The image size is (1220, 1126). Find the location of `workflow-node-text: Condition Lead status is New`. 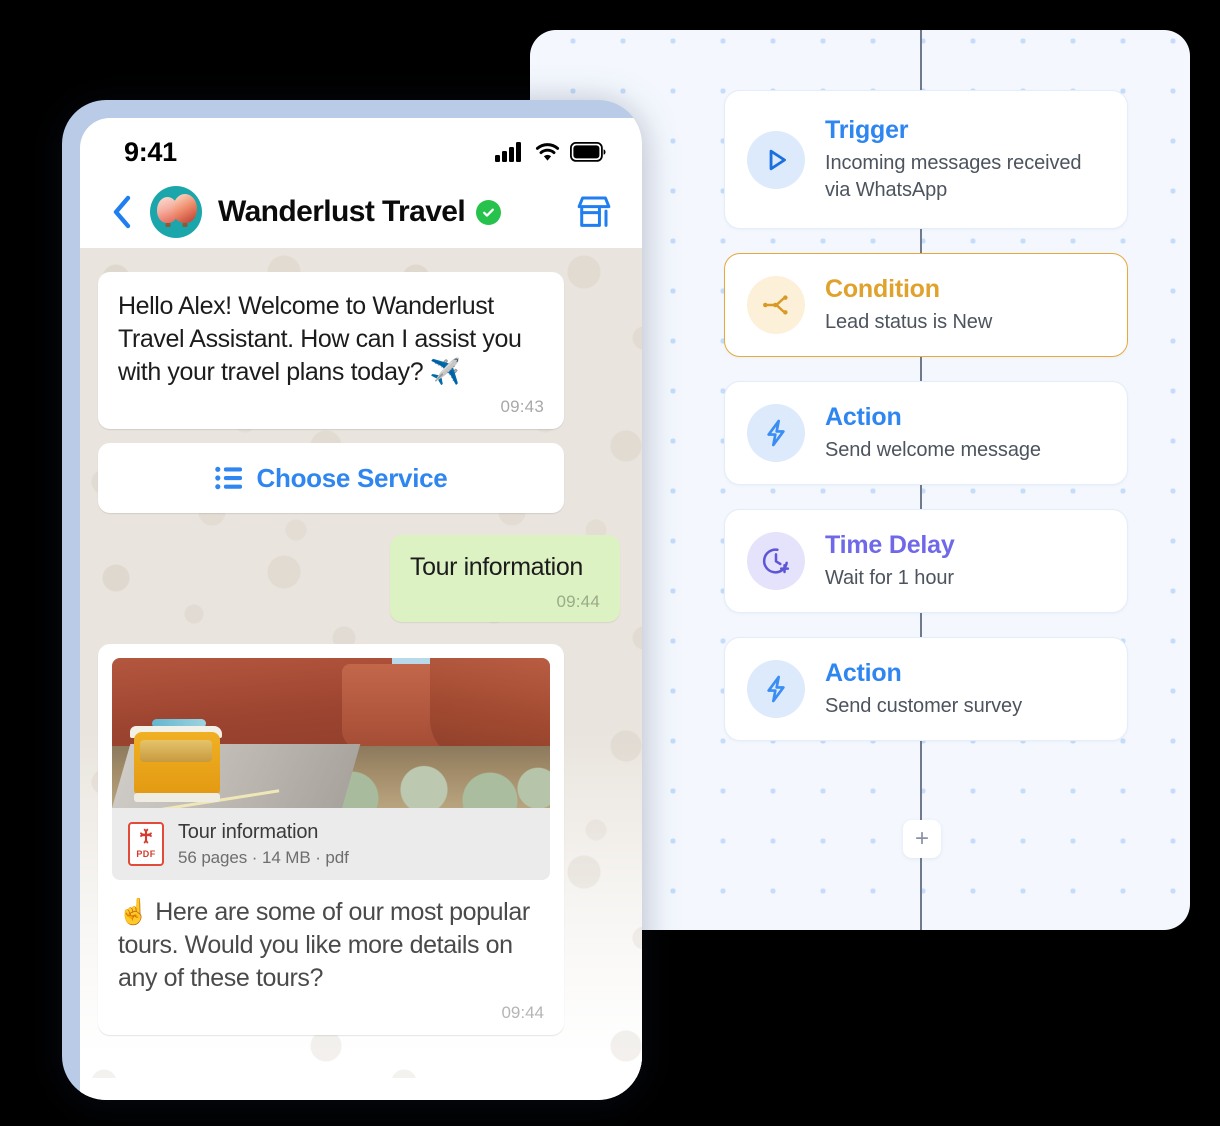

workflow-node-text: Condition Lead status is New is located at coordinates (908, 305).